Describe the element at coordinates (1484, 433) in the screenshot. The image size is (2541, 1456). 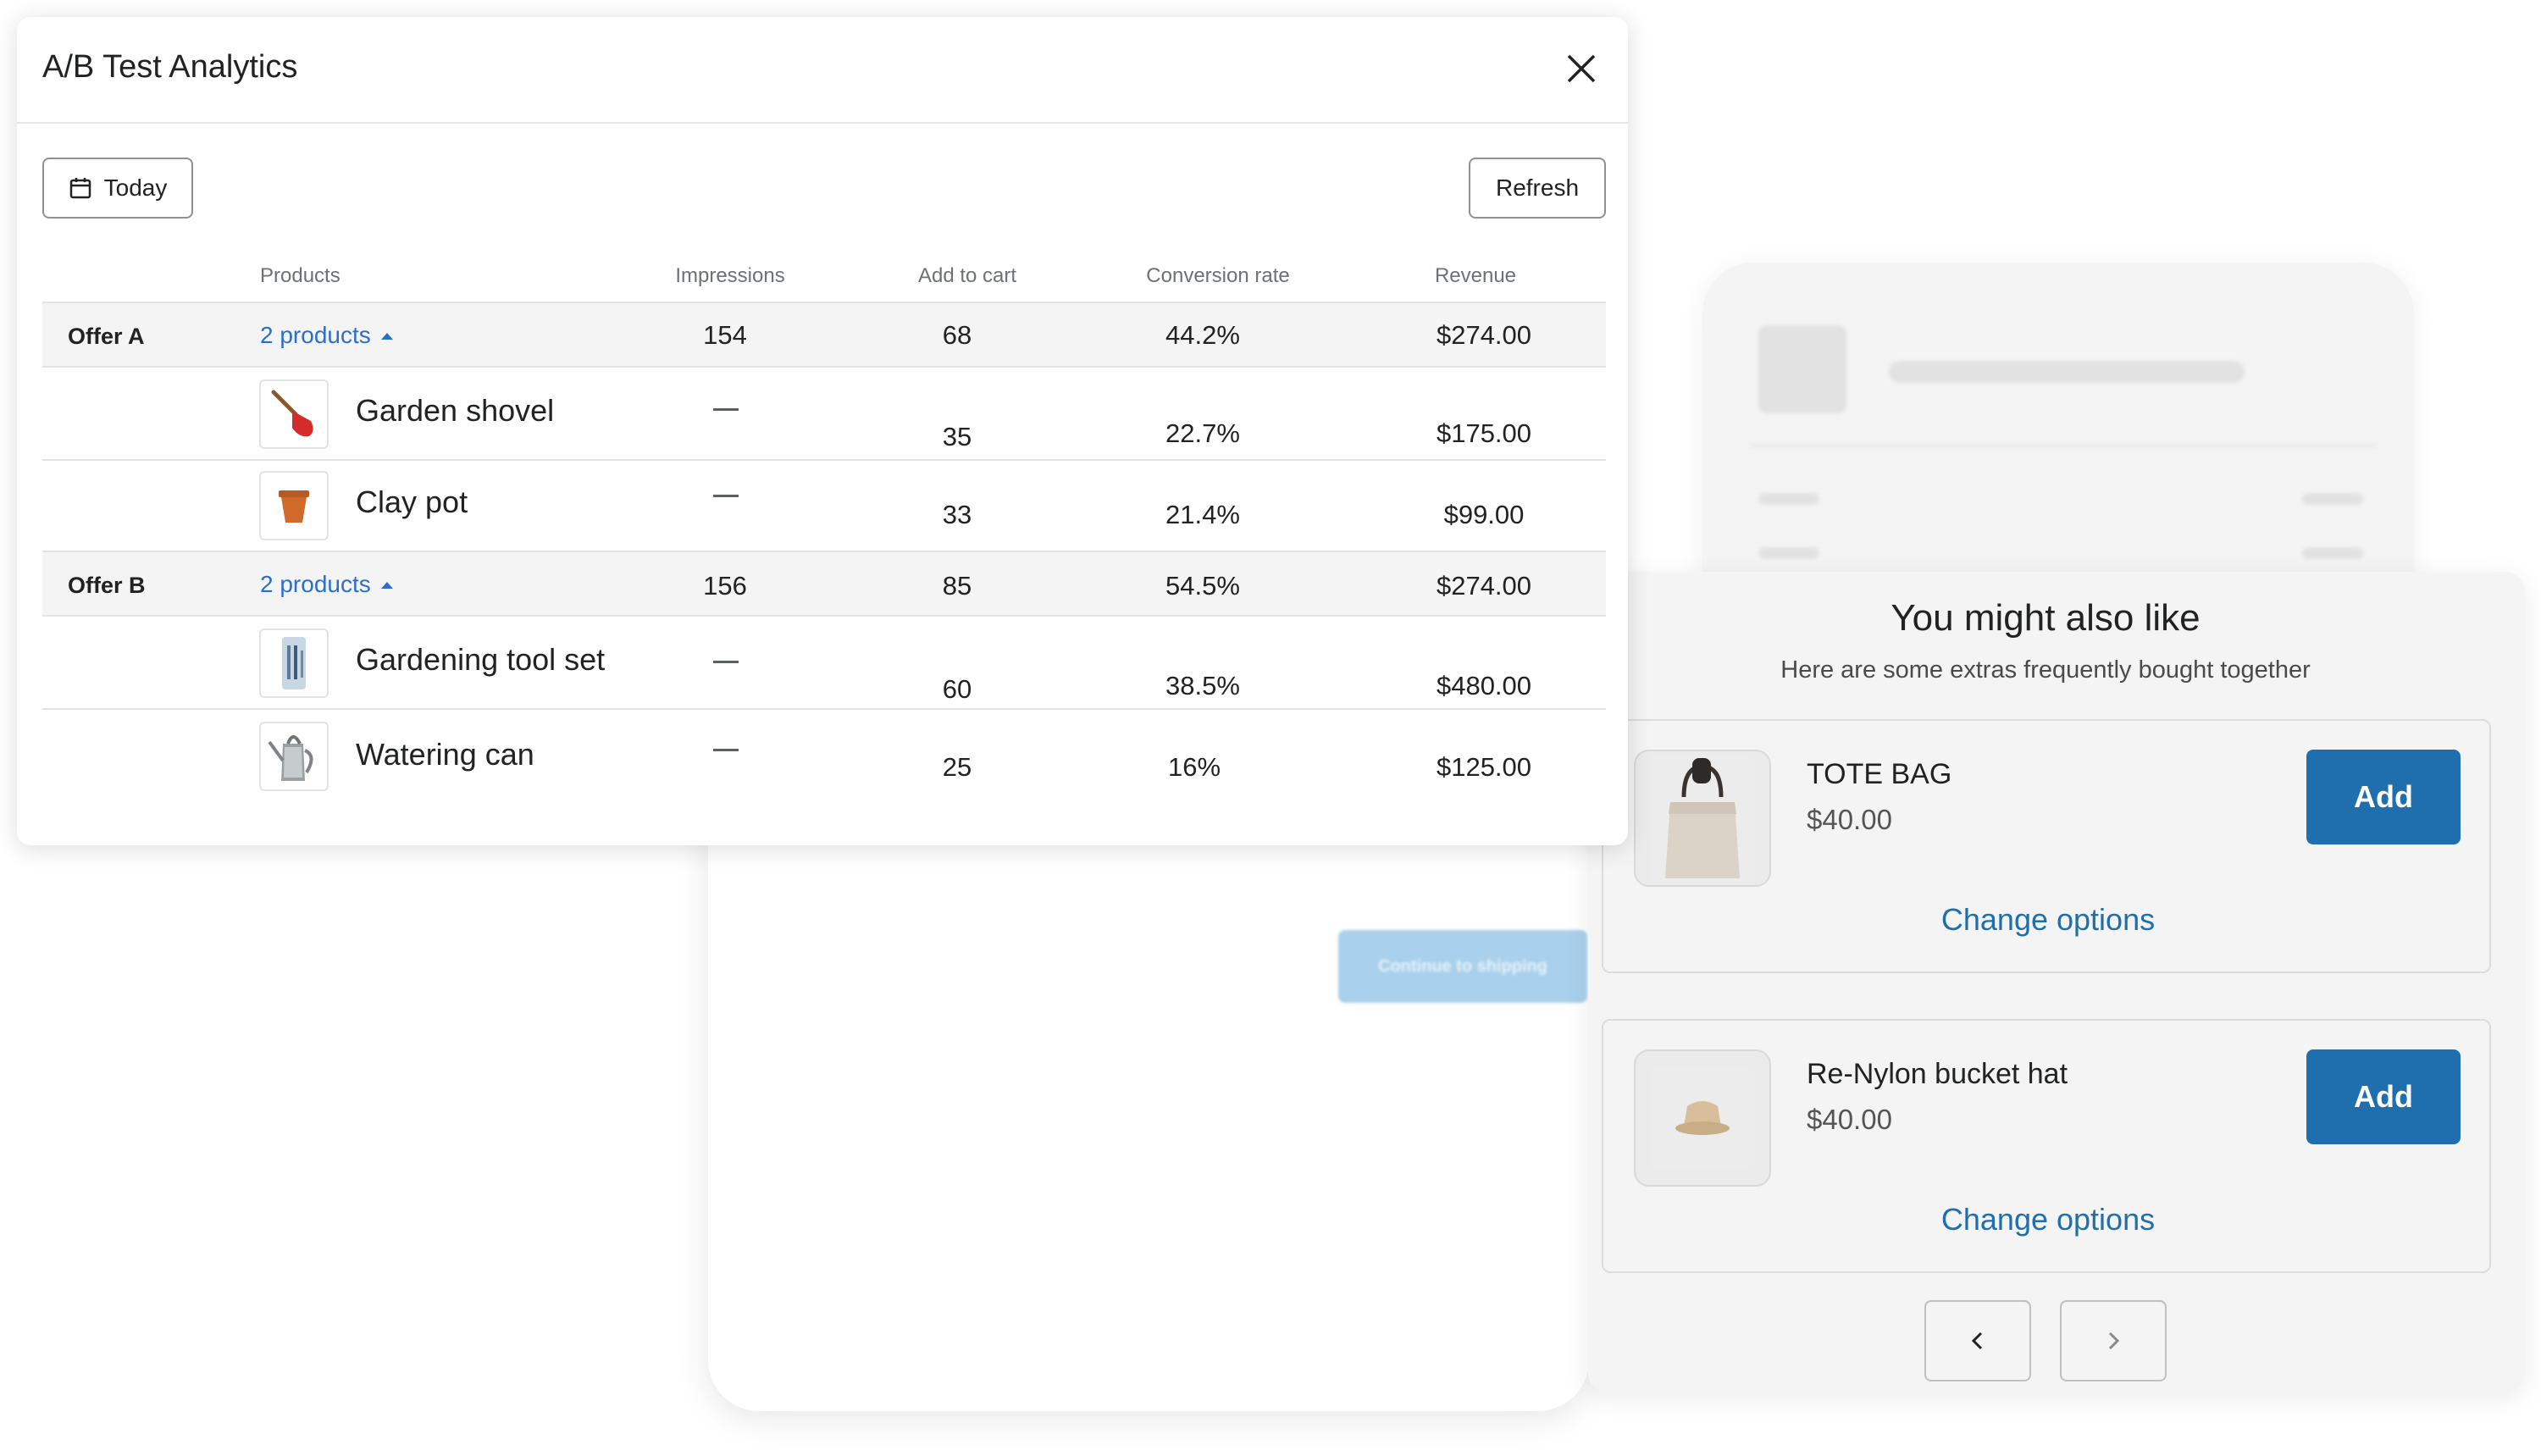
I see `revenue-value: $175.00` at that location.